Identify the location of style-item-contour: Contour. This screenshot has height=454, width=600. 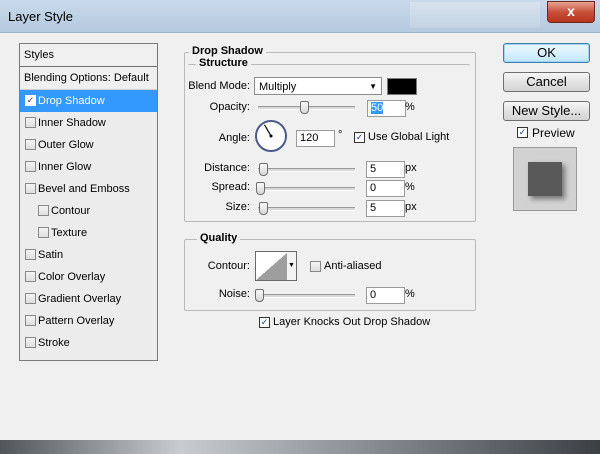
(88, 211).